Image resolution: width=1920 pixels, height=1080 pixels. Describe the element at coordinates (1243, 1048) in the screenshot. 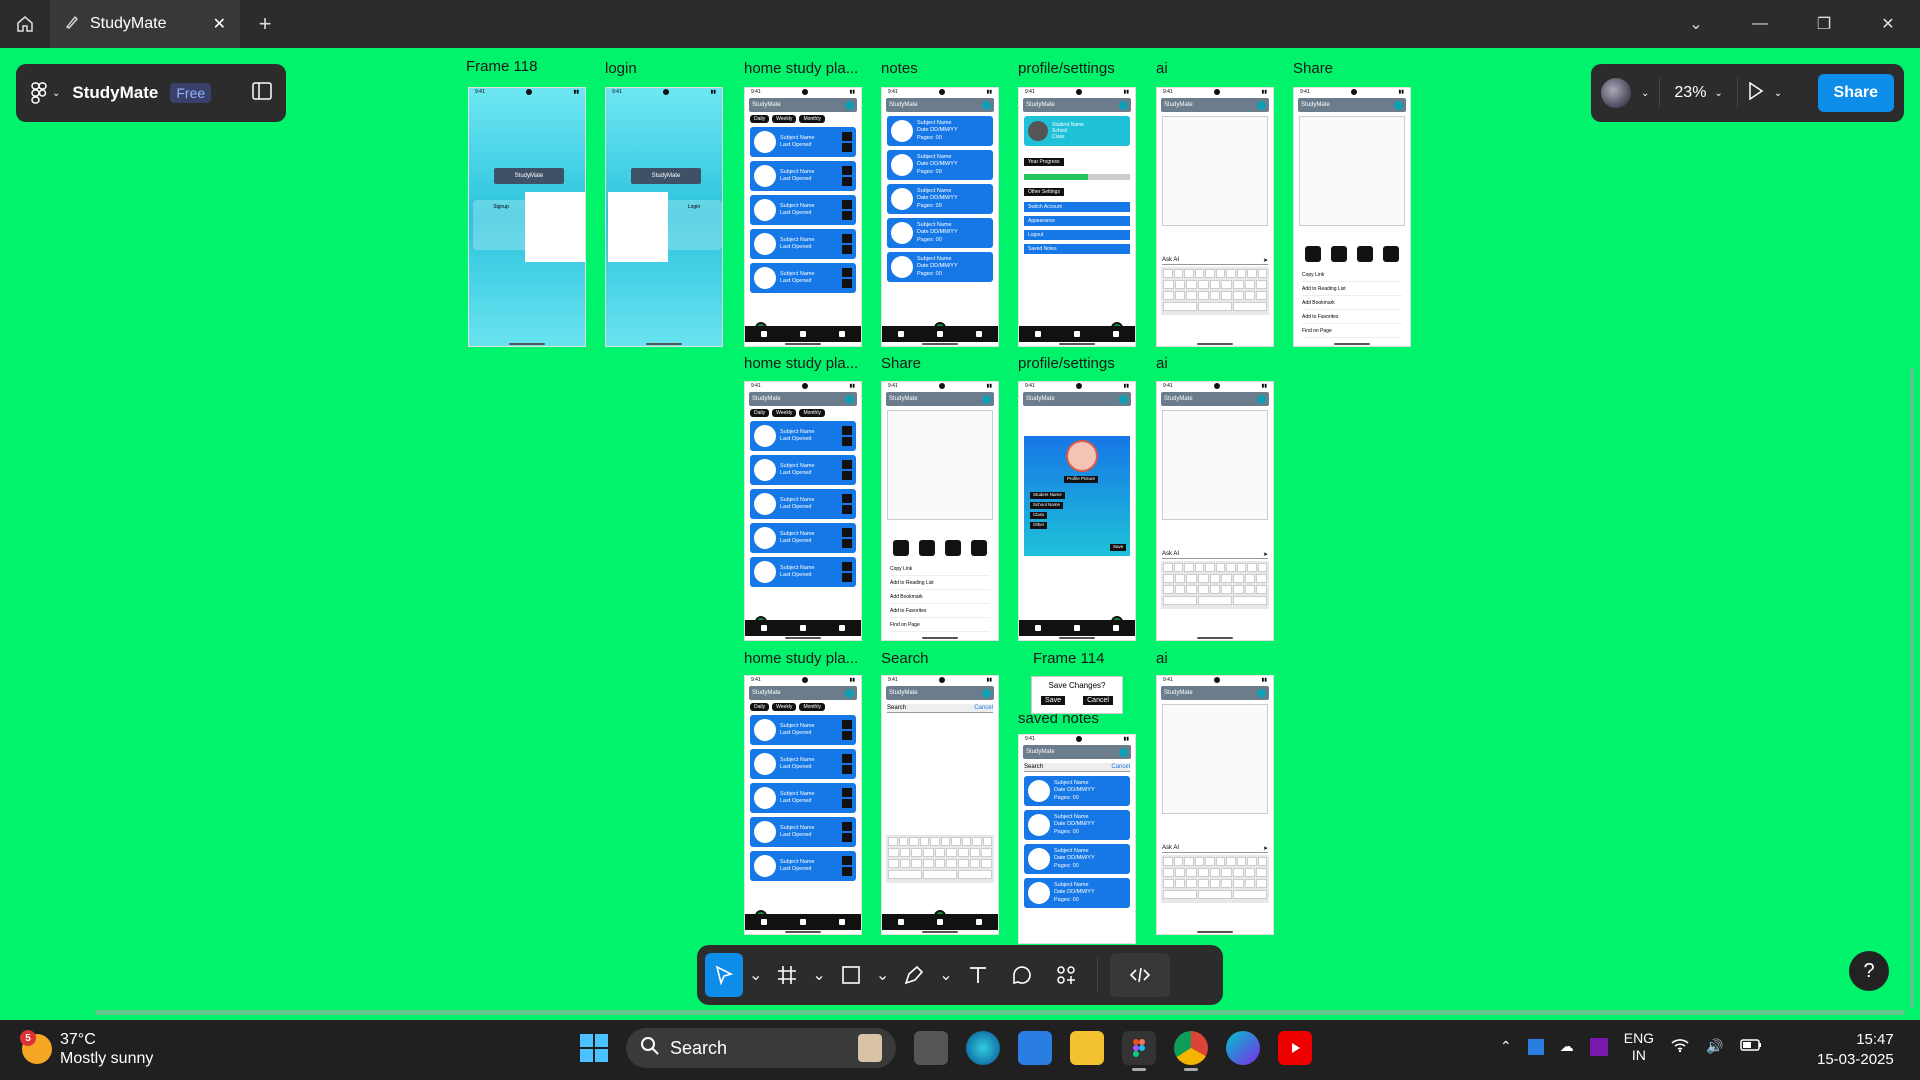

I see `canva-icon` at that location.